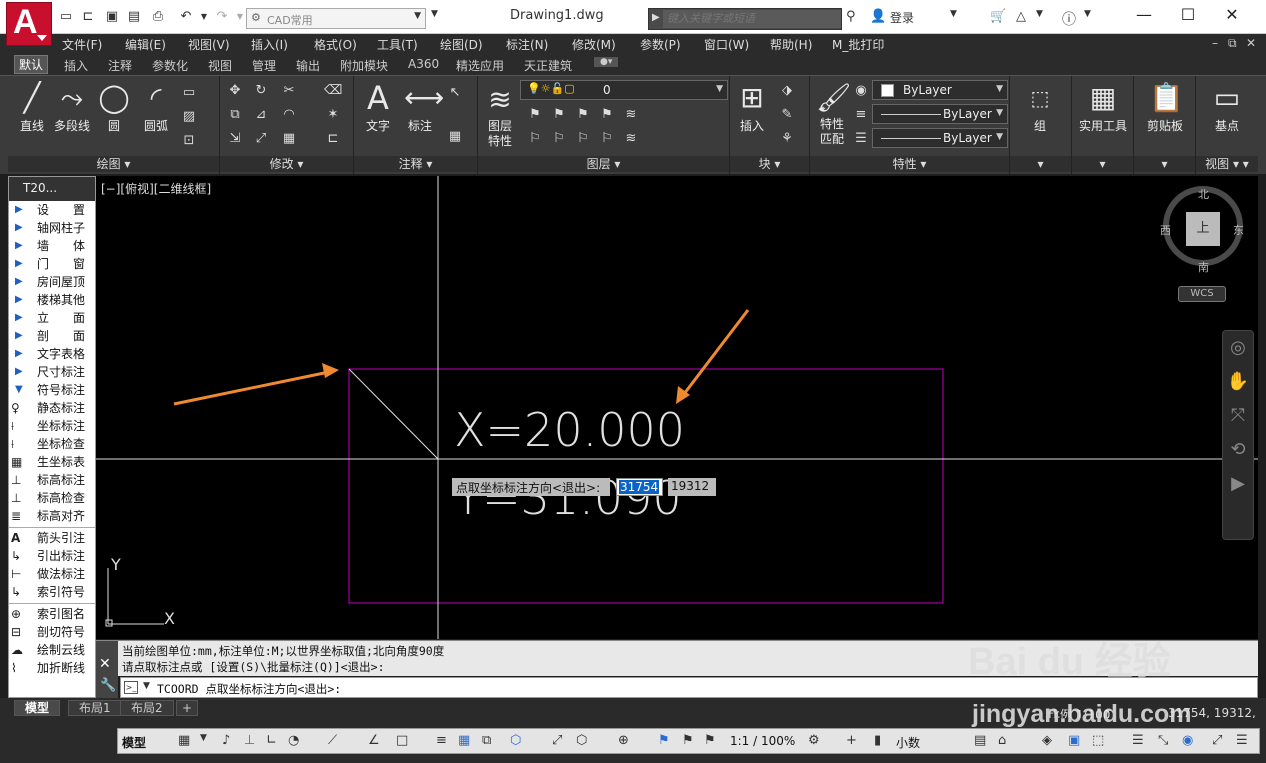 The width and height of the screenshot is (1266, 763). Describe the element at coordinates (113, 164) in the screenshot. I see `panel-draw-title: 绘图 ▾` at that location.